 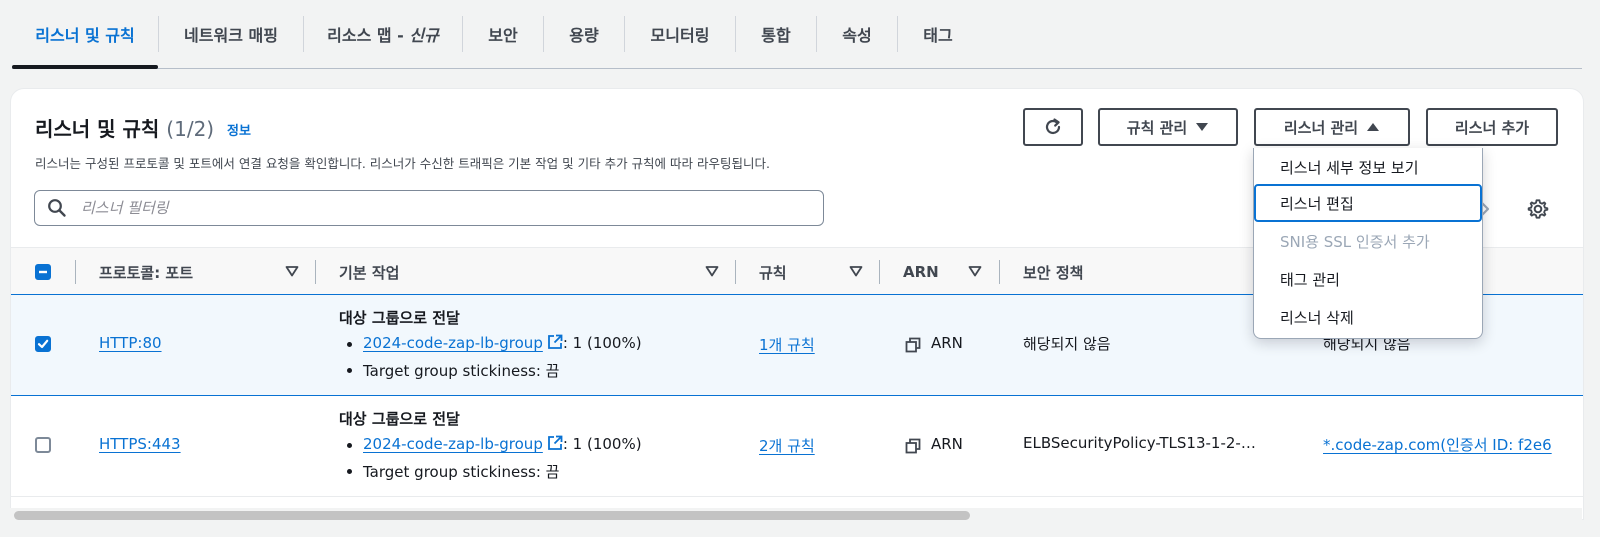 What do you see at coordinates (787, 445) in the screenshot?
I see `rules-link: 2개 규칙` at bounding box center [787, 445].